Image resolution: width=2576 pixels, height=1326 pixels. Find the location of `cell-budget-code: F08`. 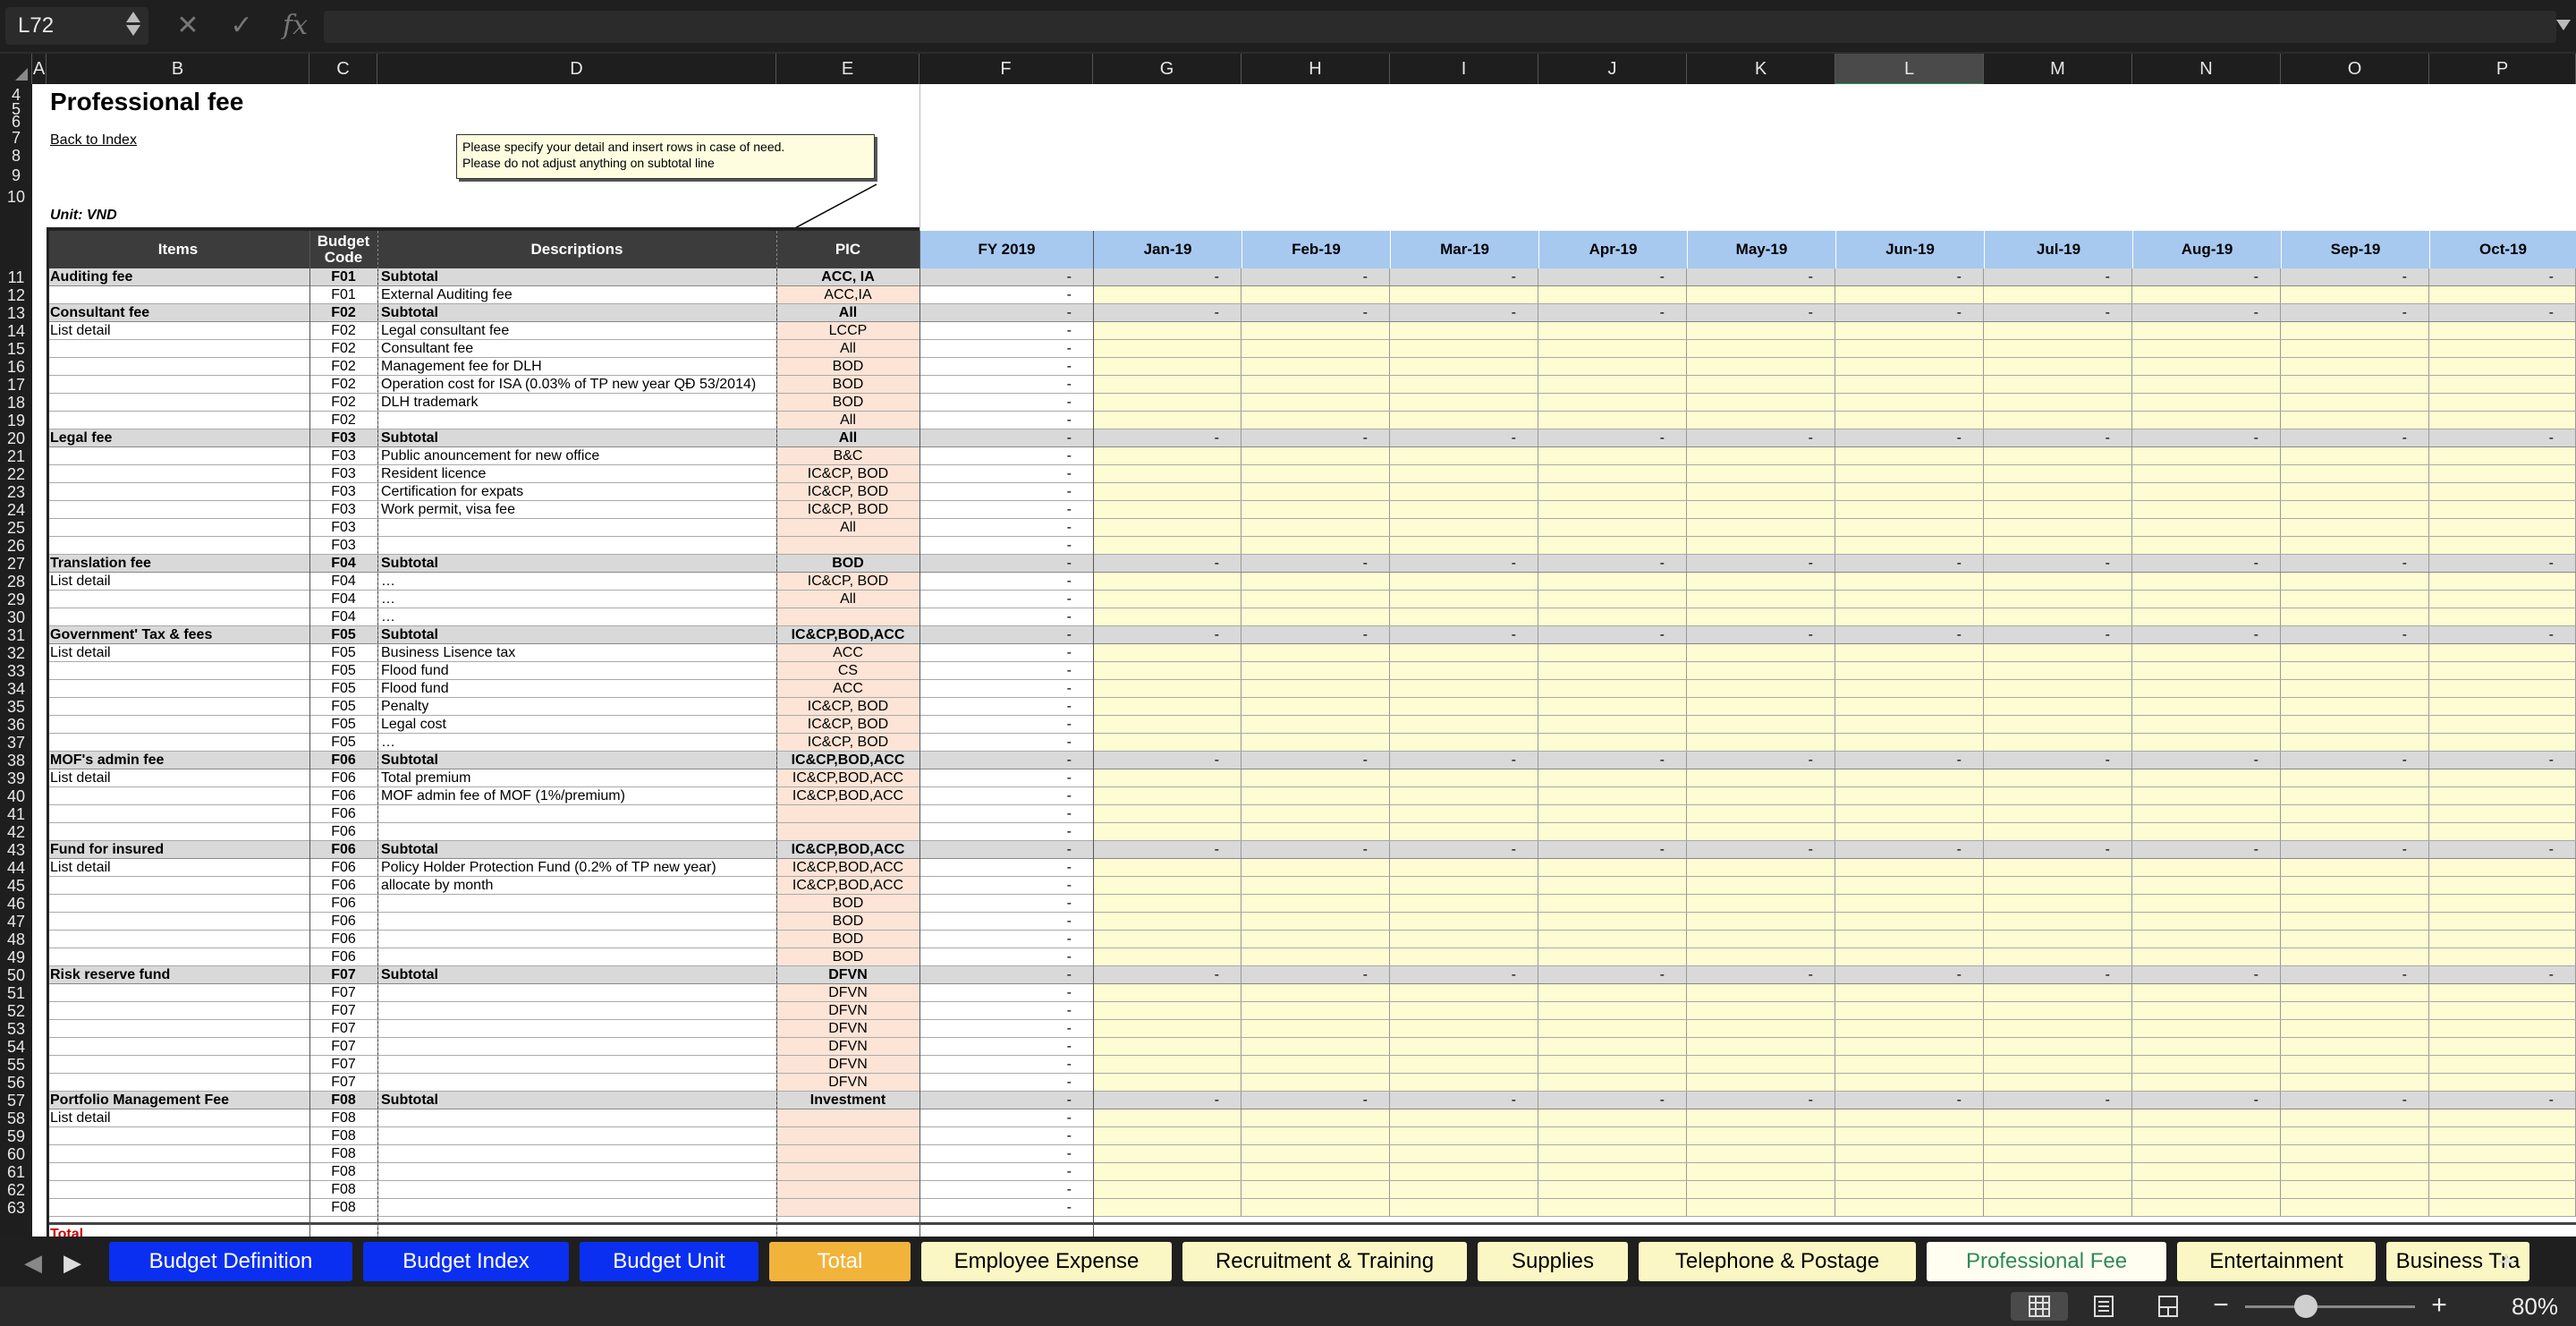

cell-budget-code: F08 is located at coordinates (343, 1136).